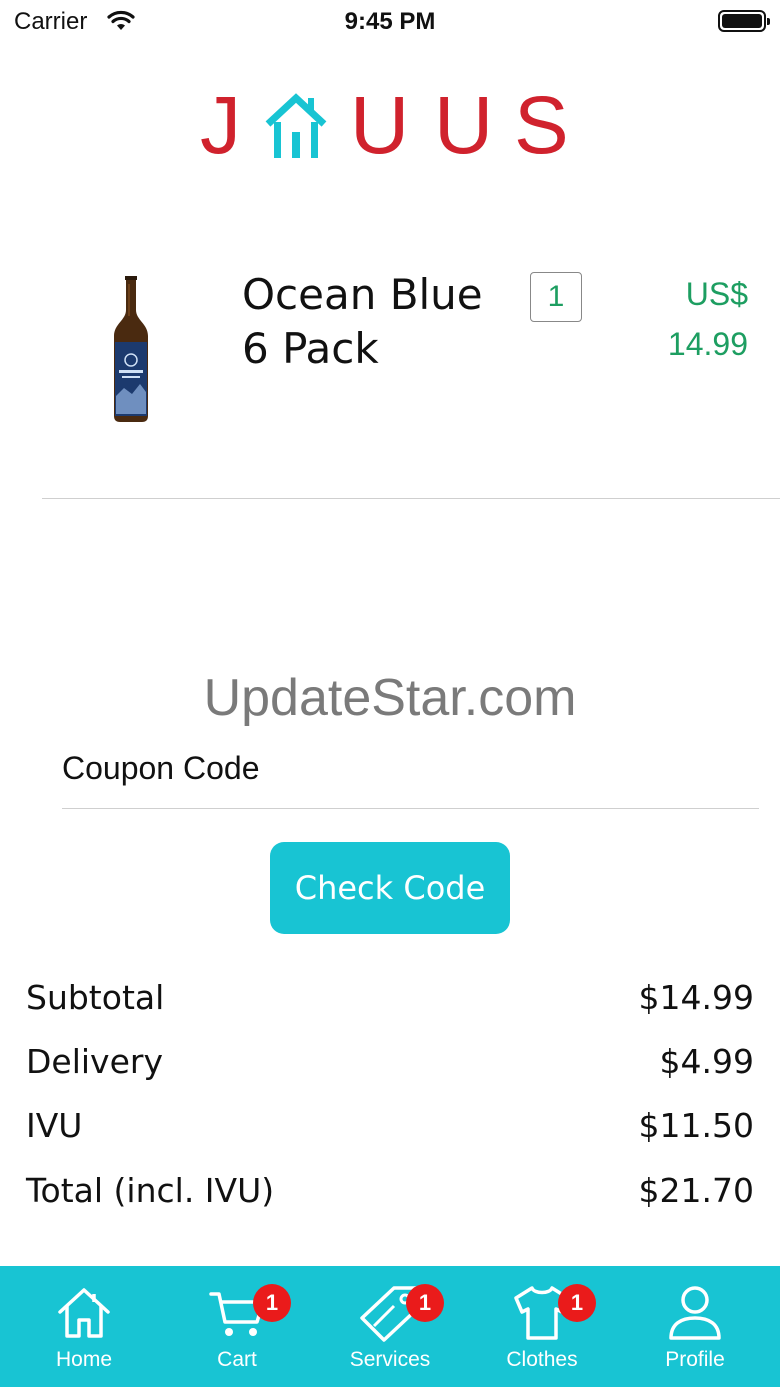 The width and height of the screenshot is (780, 1387). I want to click on item-divider, so click(411, 498).